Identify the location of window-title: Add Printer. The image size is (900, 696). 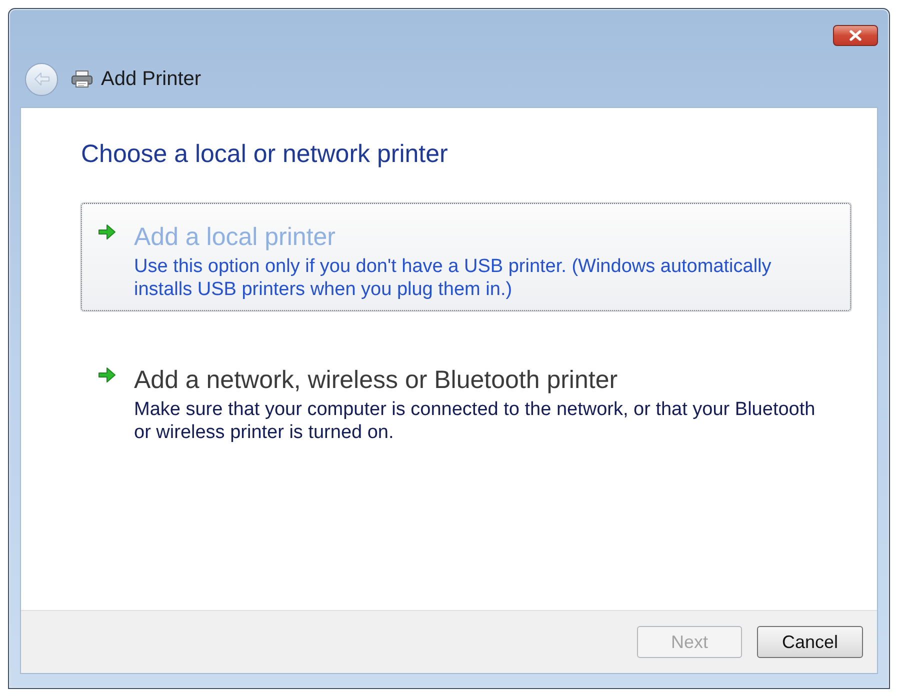
(151, 79).